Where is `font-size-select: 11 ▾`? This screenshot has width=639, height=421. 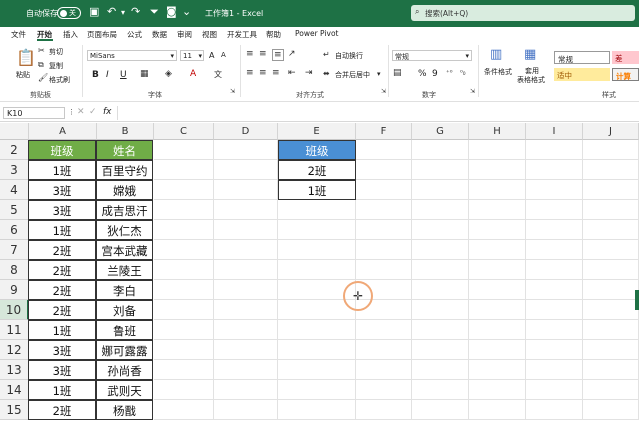
font-size-select: 11 ▾ is located at coordinates (192, 55).